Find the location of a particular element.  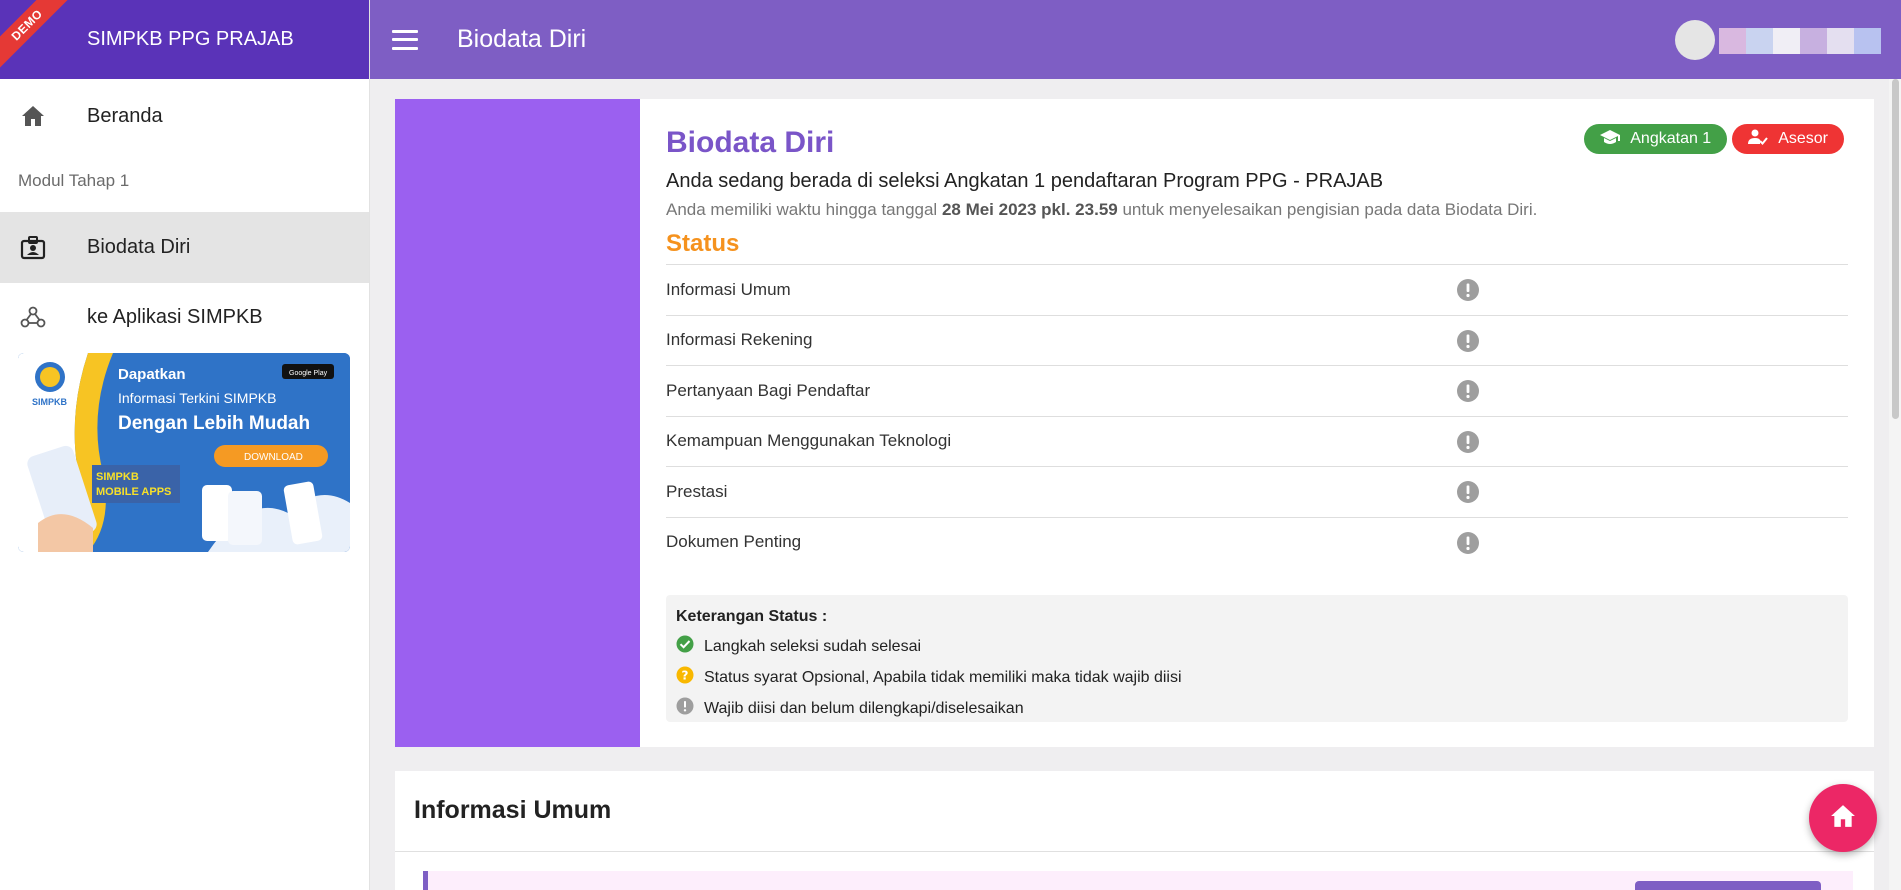

sidebar-item-label: ke Aplikasi SIMPKB is located at coordinates (175, 316).